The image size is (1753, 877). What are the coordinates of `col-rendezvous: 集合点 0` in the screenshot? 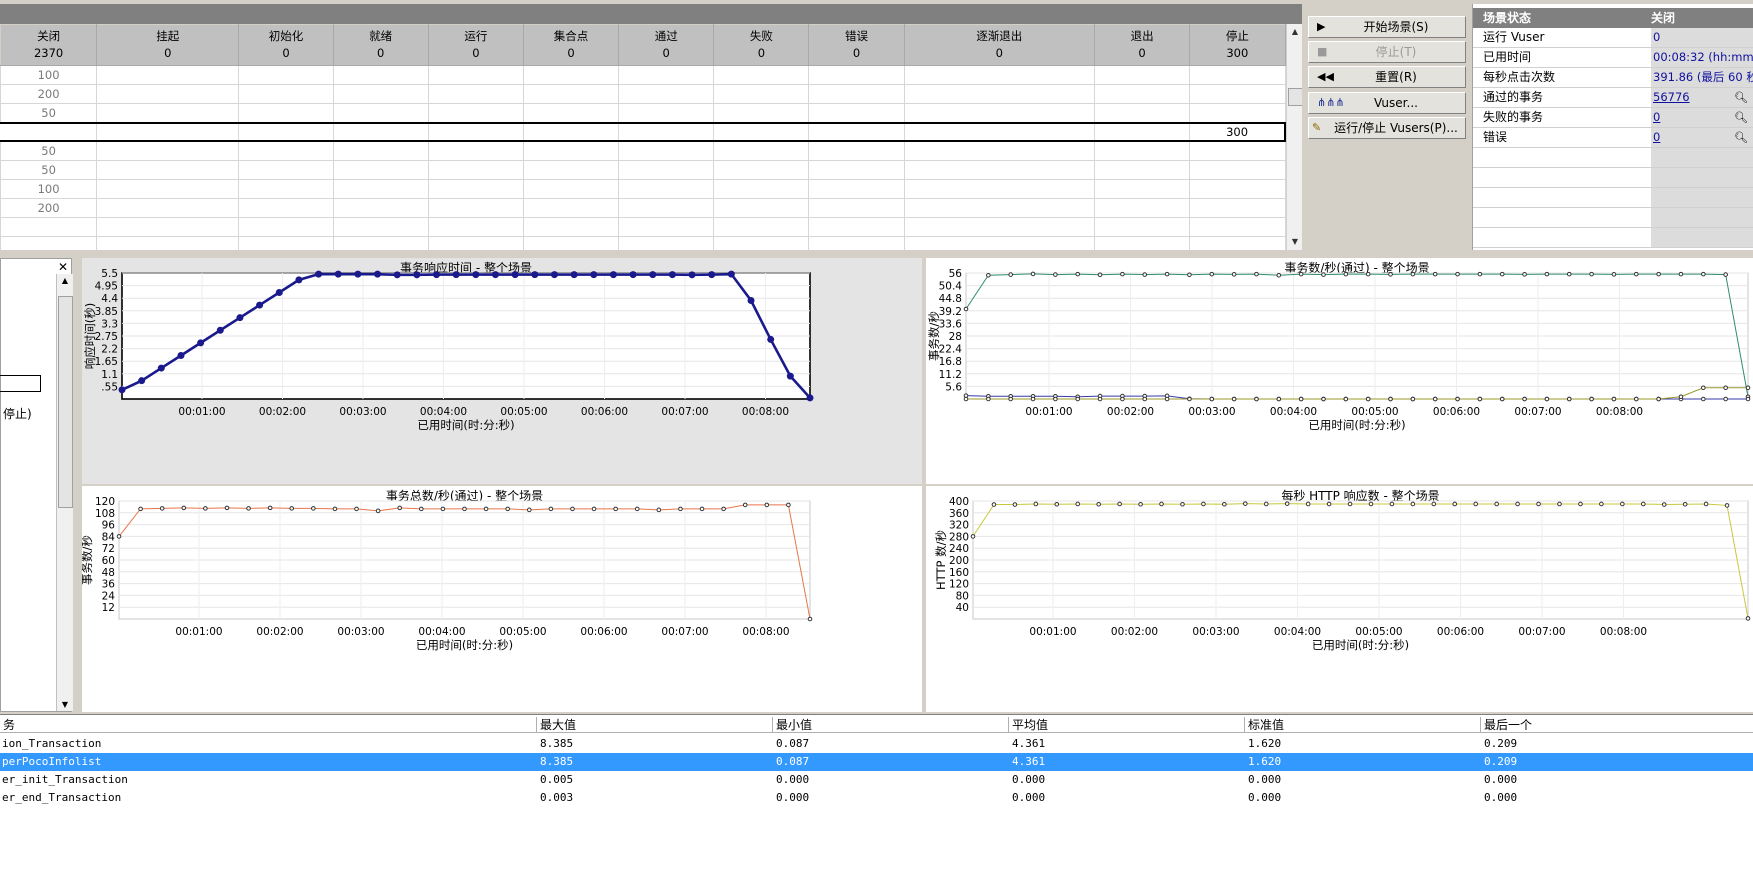 It's located at (571, 45).